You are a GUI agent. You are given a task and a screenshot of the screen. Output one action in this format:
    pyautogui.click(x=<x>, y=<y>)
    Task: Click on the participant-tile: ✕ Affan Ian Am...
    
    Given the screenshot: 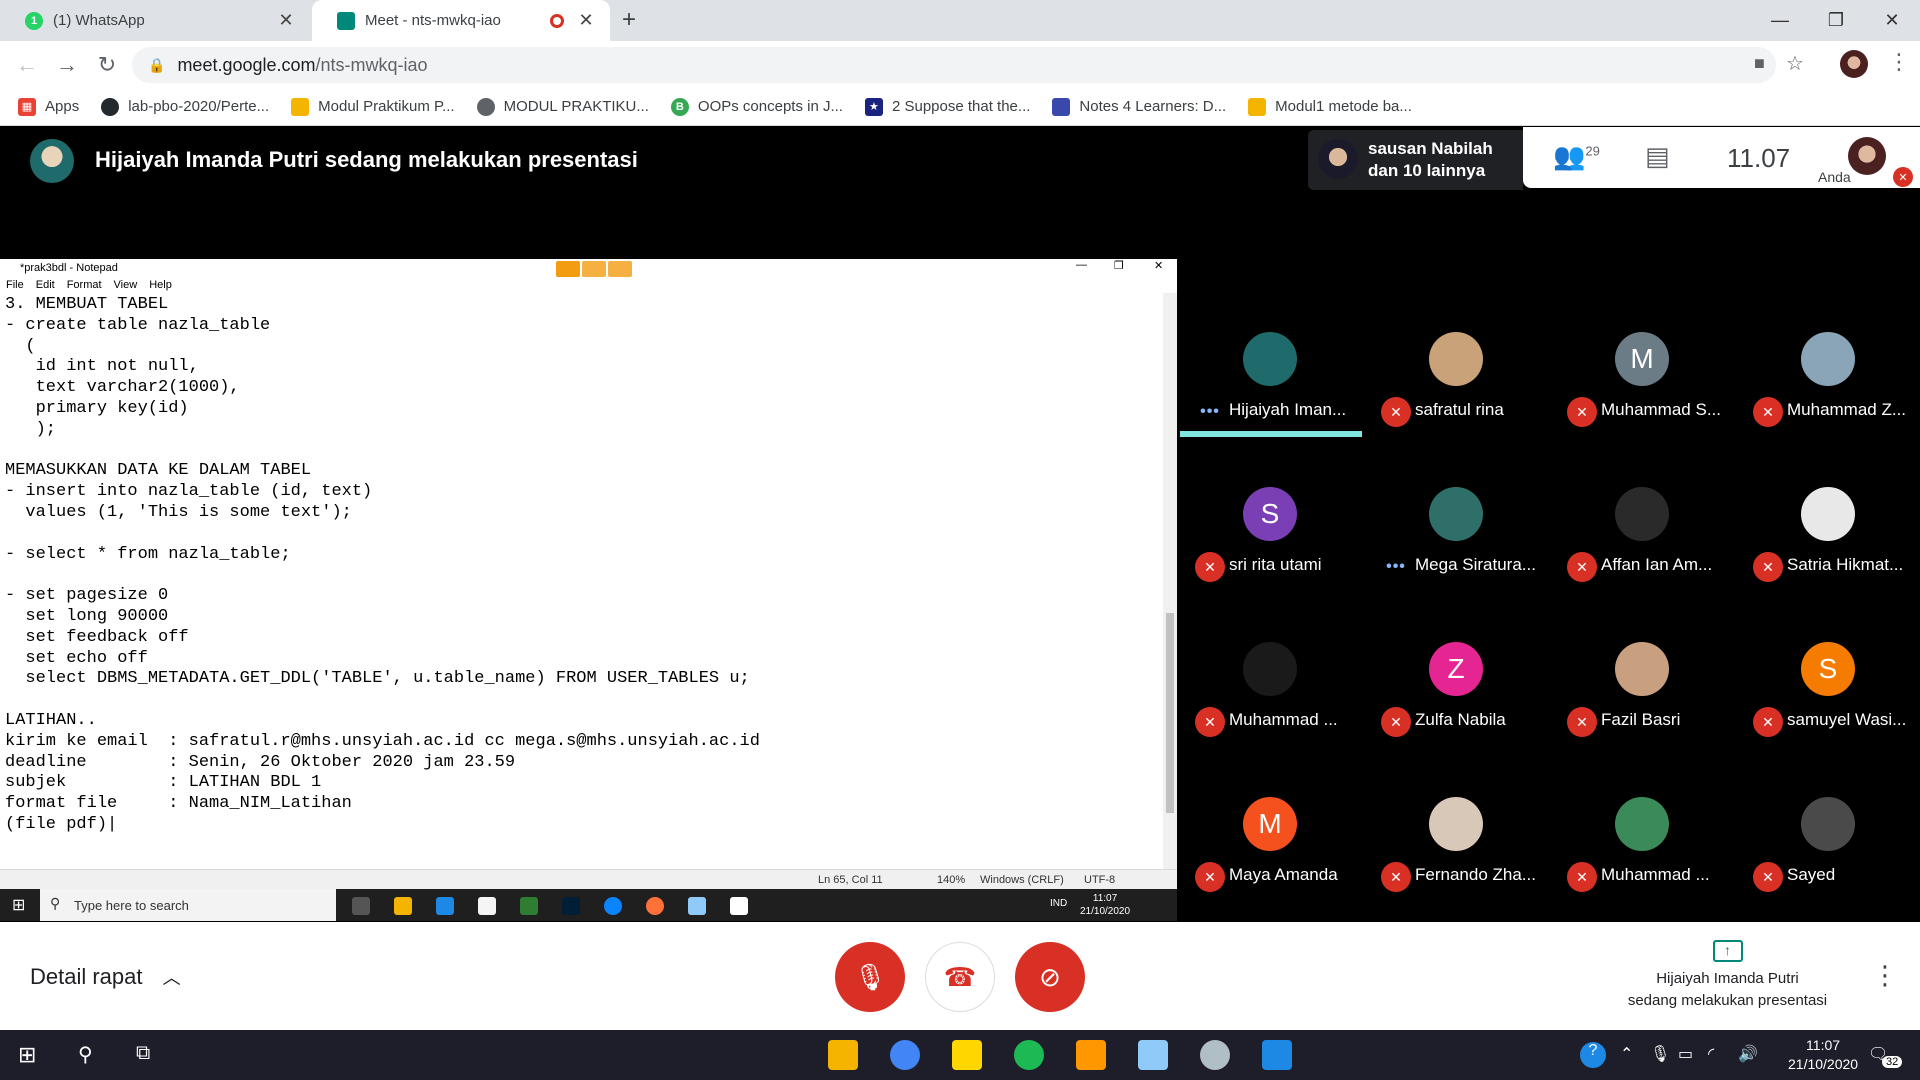 What is the action you would take?
    pyautogui.click(x=1642, y=514)
    